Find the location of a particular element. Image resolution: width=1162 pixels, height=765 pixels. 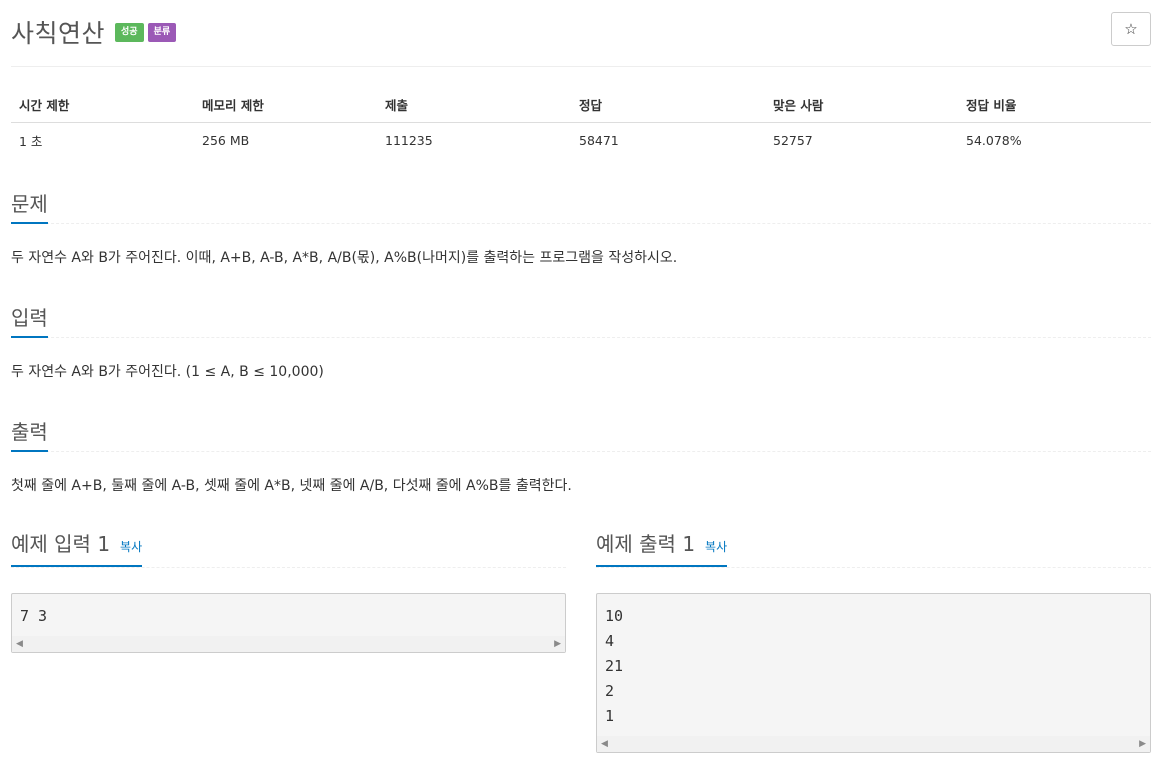

star-icon: ☆ is located at coordinates (1131, 29).